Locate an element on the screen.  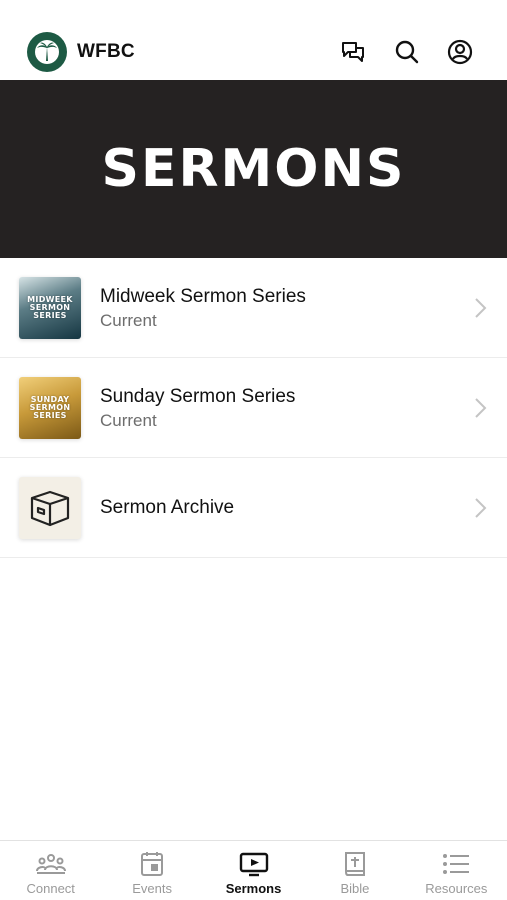
sunday-thumbnail: SUNDAY SERMON SERIES is located at coordinates (50, 408).